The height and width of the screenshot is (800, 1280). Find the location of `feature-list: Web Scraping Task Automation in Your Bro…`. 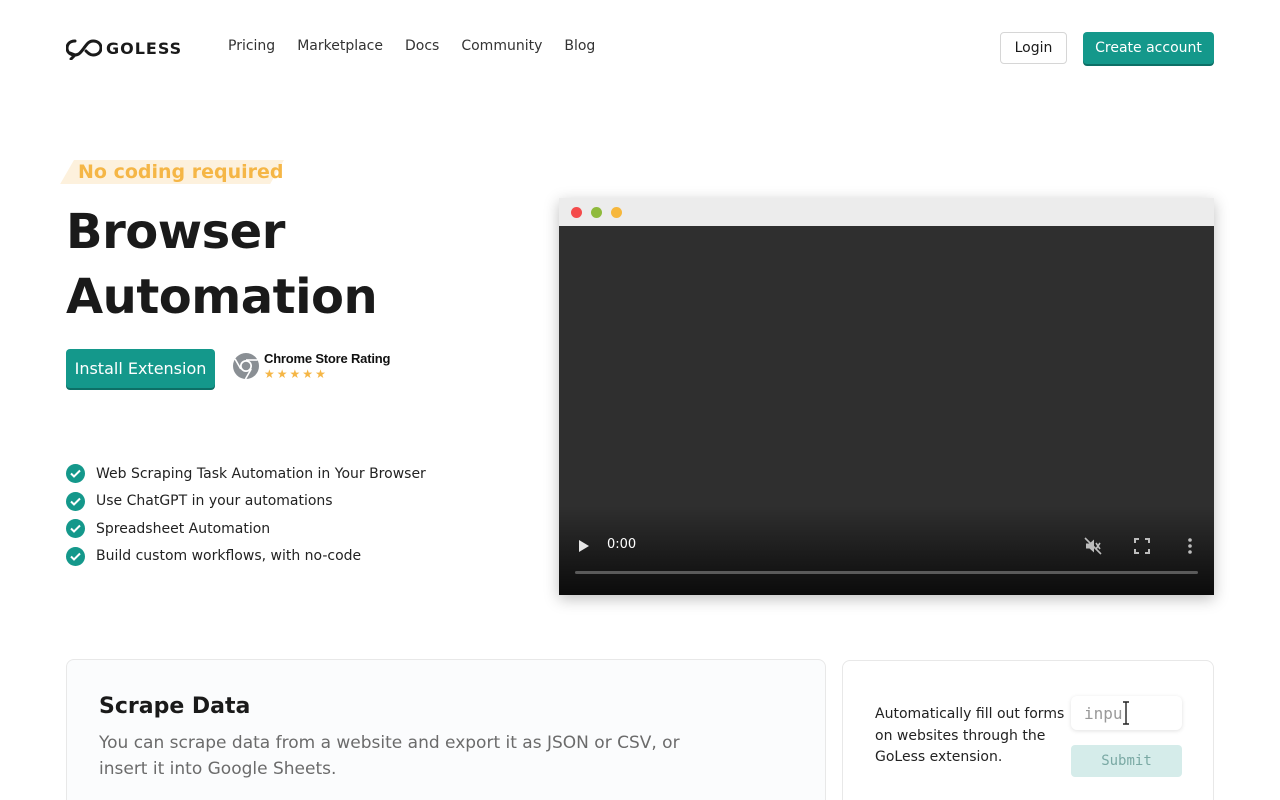

feature-list: Web Scraping Task Automation in Your Bro… is located at coordinates (246, 515).